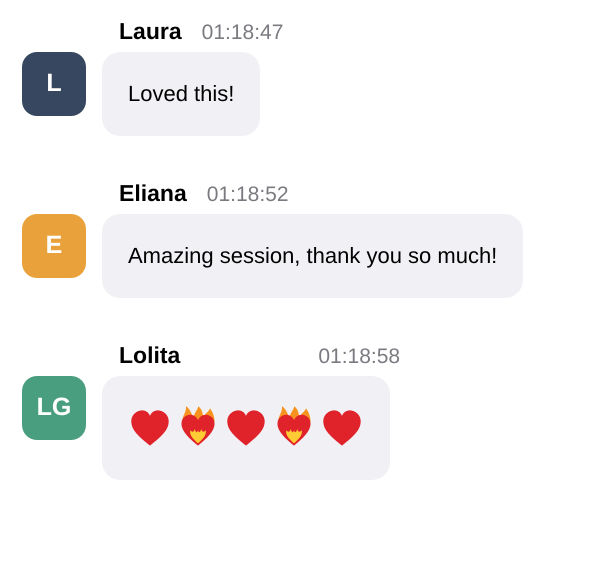 Image resolution: width=614 pixels, height=582 pixels. What do you see at coordinates (243, 33) in the screenshot?
I see `timestamp: 01:18:47` at bounding box center [243, 33].